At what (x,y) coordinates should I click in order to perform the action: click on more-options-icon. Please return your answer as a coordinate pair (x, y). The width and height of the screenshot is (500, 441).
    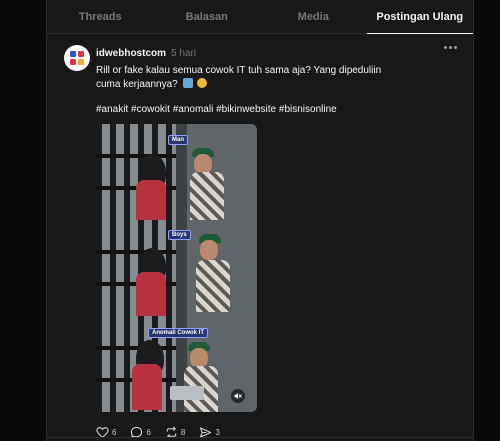
    Looking at the image, I should click on (450, 47).